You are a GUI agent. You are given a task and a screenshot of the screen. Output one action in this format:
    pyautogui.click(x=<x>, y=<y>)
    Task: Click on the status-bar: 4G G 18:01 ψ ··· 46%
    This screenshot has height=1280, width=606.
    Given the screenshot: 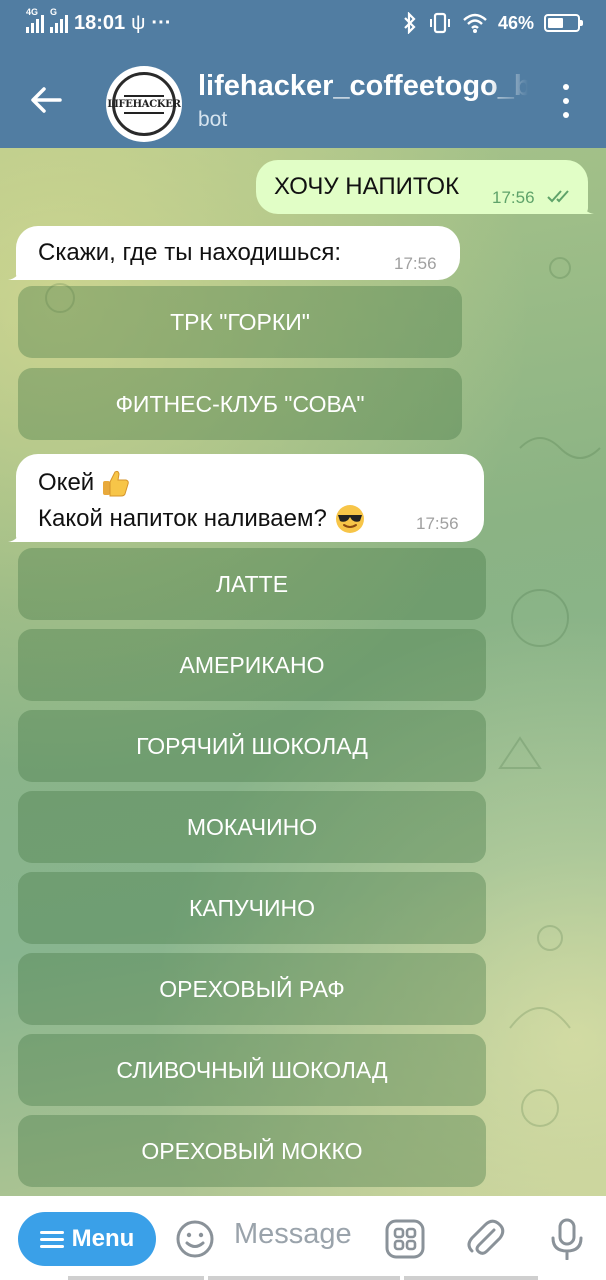 What is the action you would take?
    pyautogui.click(x=303, y=27)
    